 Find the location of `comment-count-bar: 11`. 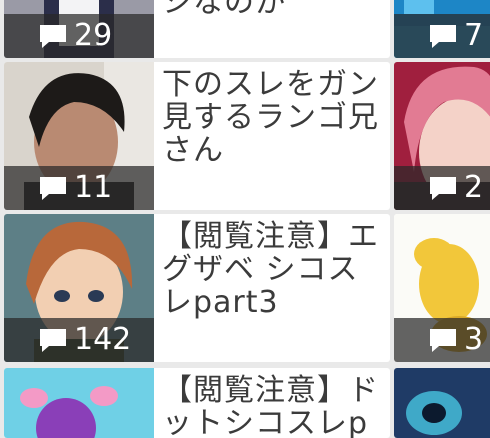

comment-count-bar: 11 is located at coordinates (79, 188).